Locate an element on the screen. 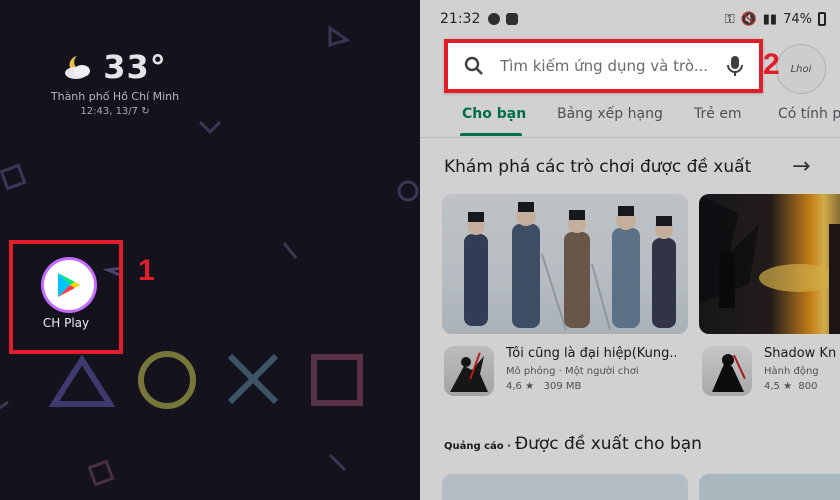 The height and width of the screenshot is (500, 840). facebook-notification-icon is located at coordinates (494, 19).